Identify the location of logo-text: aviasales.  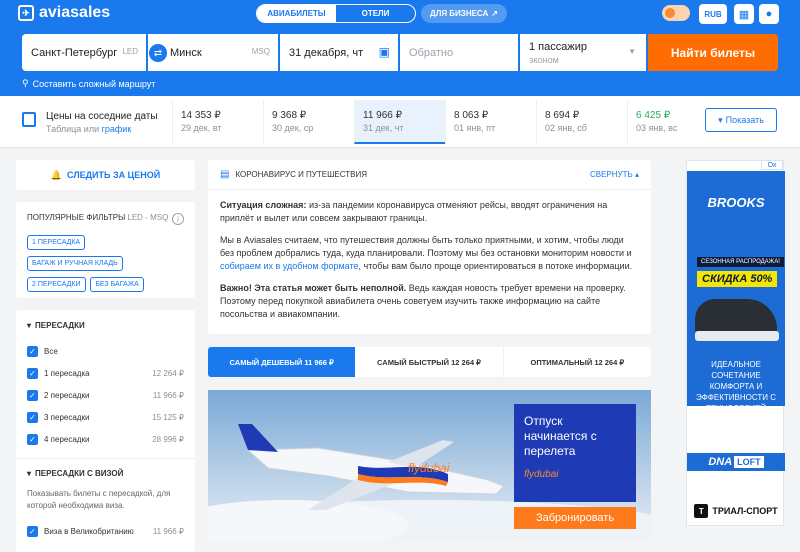
(75, 12).